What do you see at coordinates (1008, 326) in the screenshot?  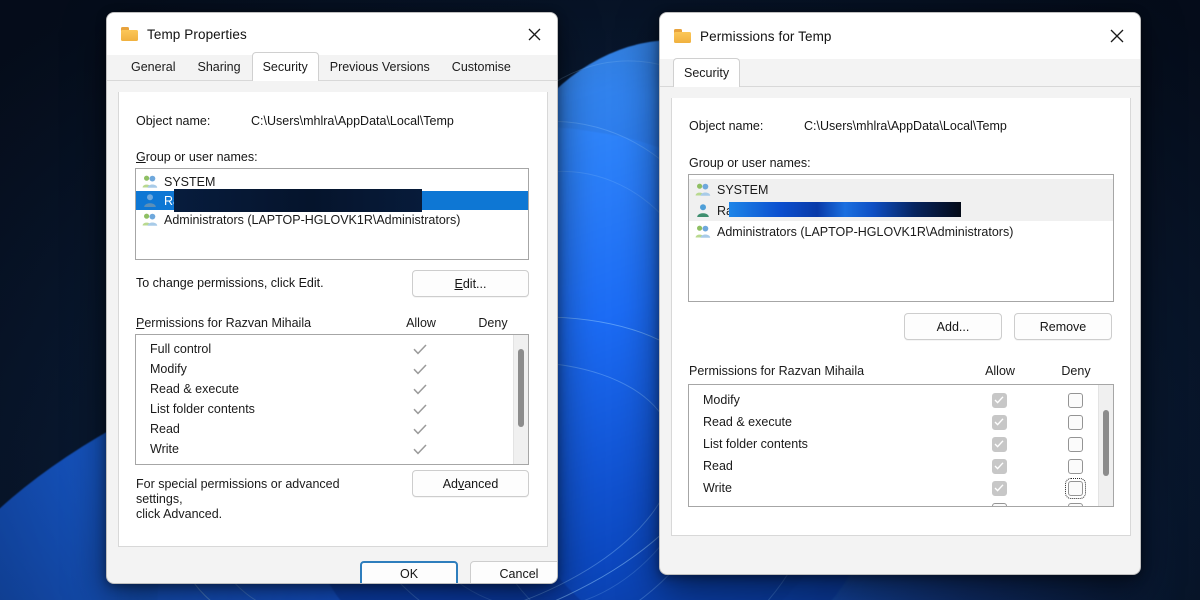 I see `add-remove-button-group: Add... Remove` at bounding box center [1008, 326].